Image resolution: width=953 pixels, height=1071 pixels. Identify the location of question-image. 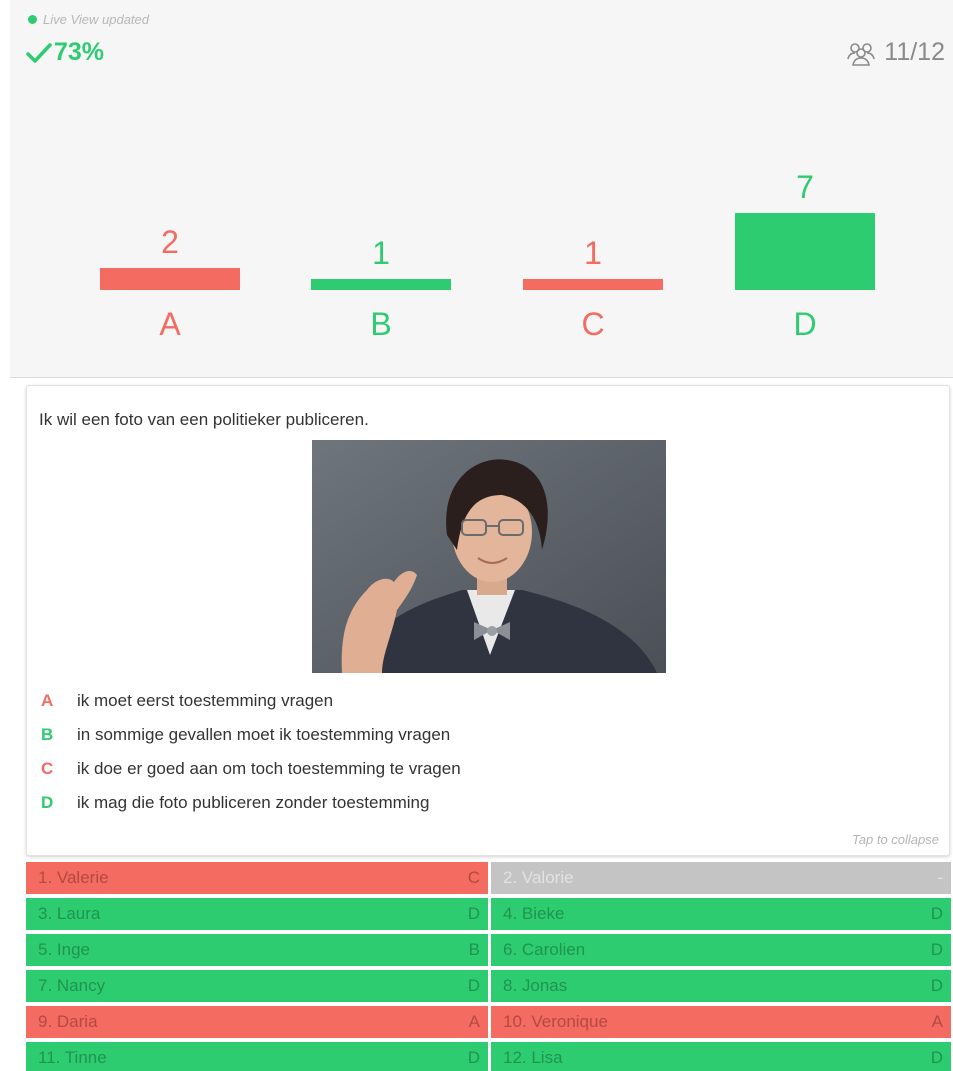
(489, 556).